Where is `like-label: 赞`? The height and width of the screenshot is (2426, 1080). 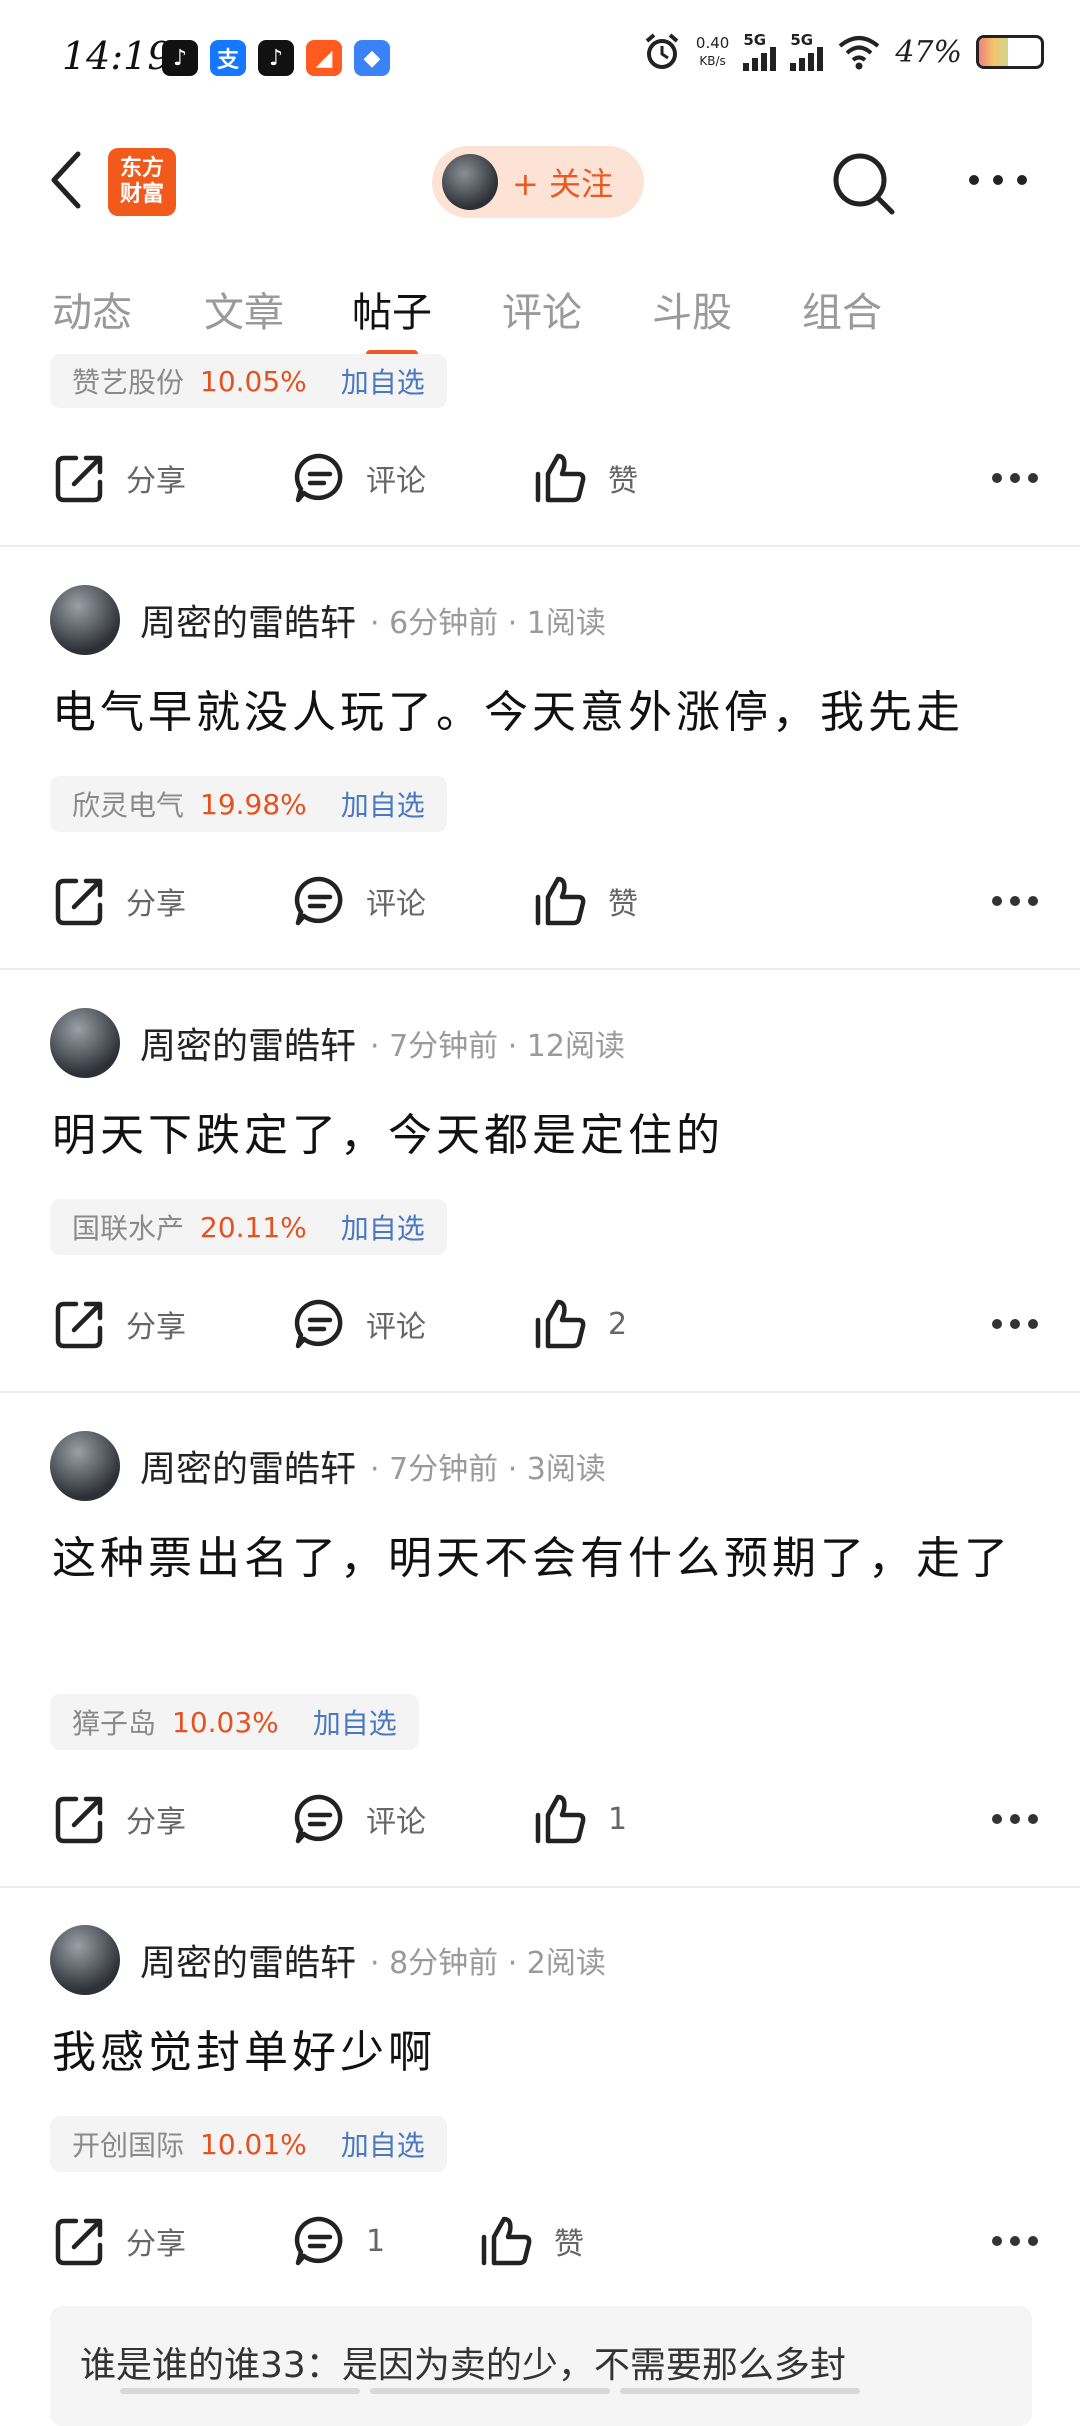
like-label: 赞 is located at coordinates (623, 481).